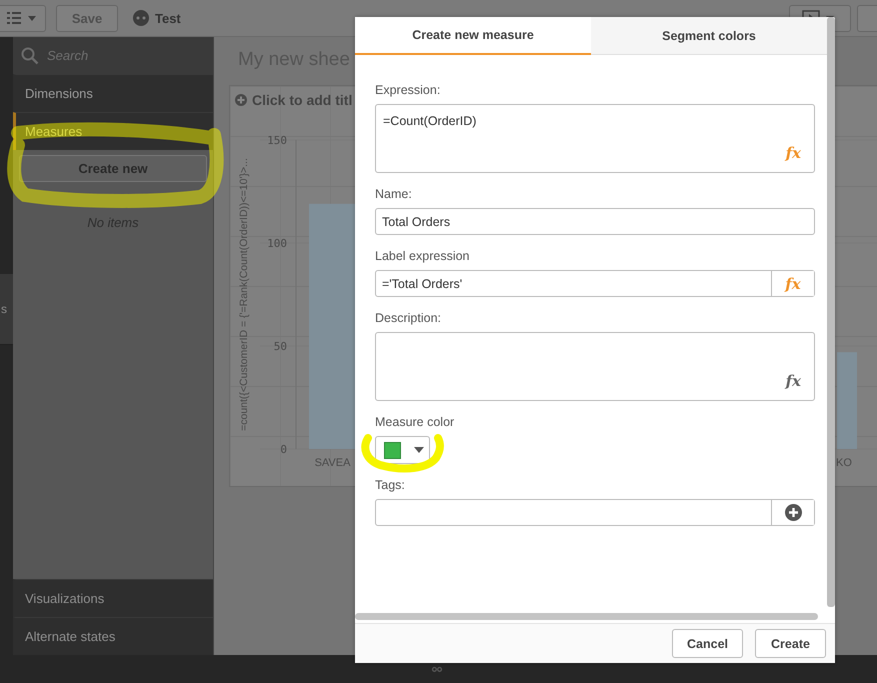 Image resolution: width=877 pixels, height=683 pixels. Describe the element at coordinates (393, 195) in the screenshot. I see `field-label: Name:` at that location.